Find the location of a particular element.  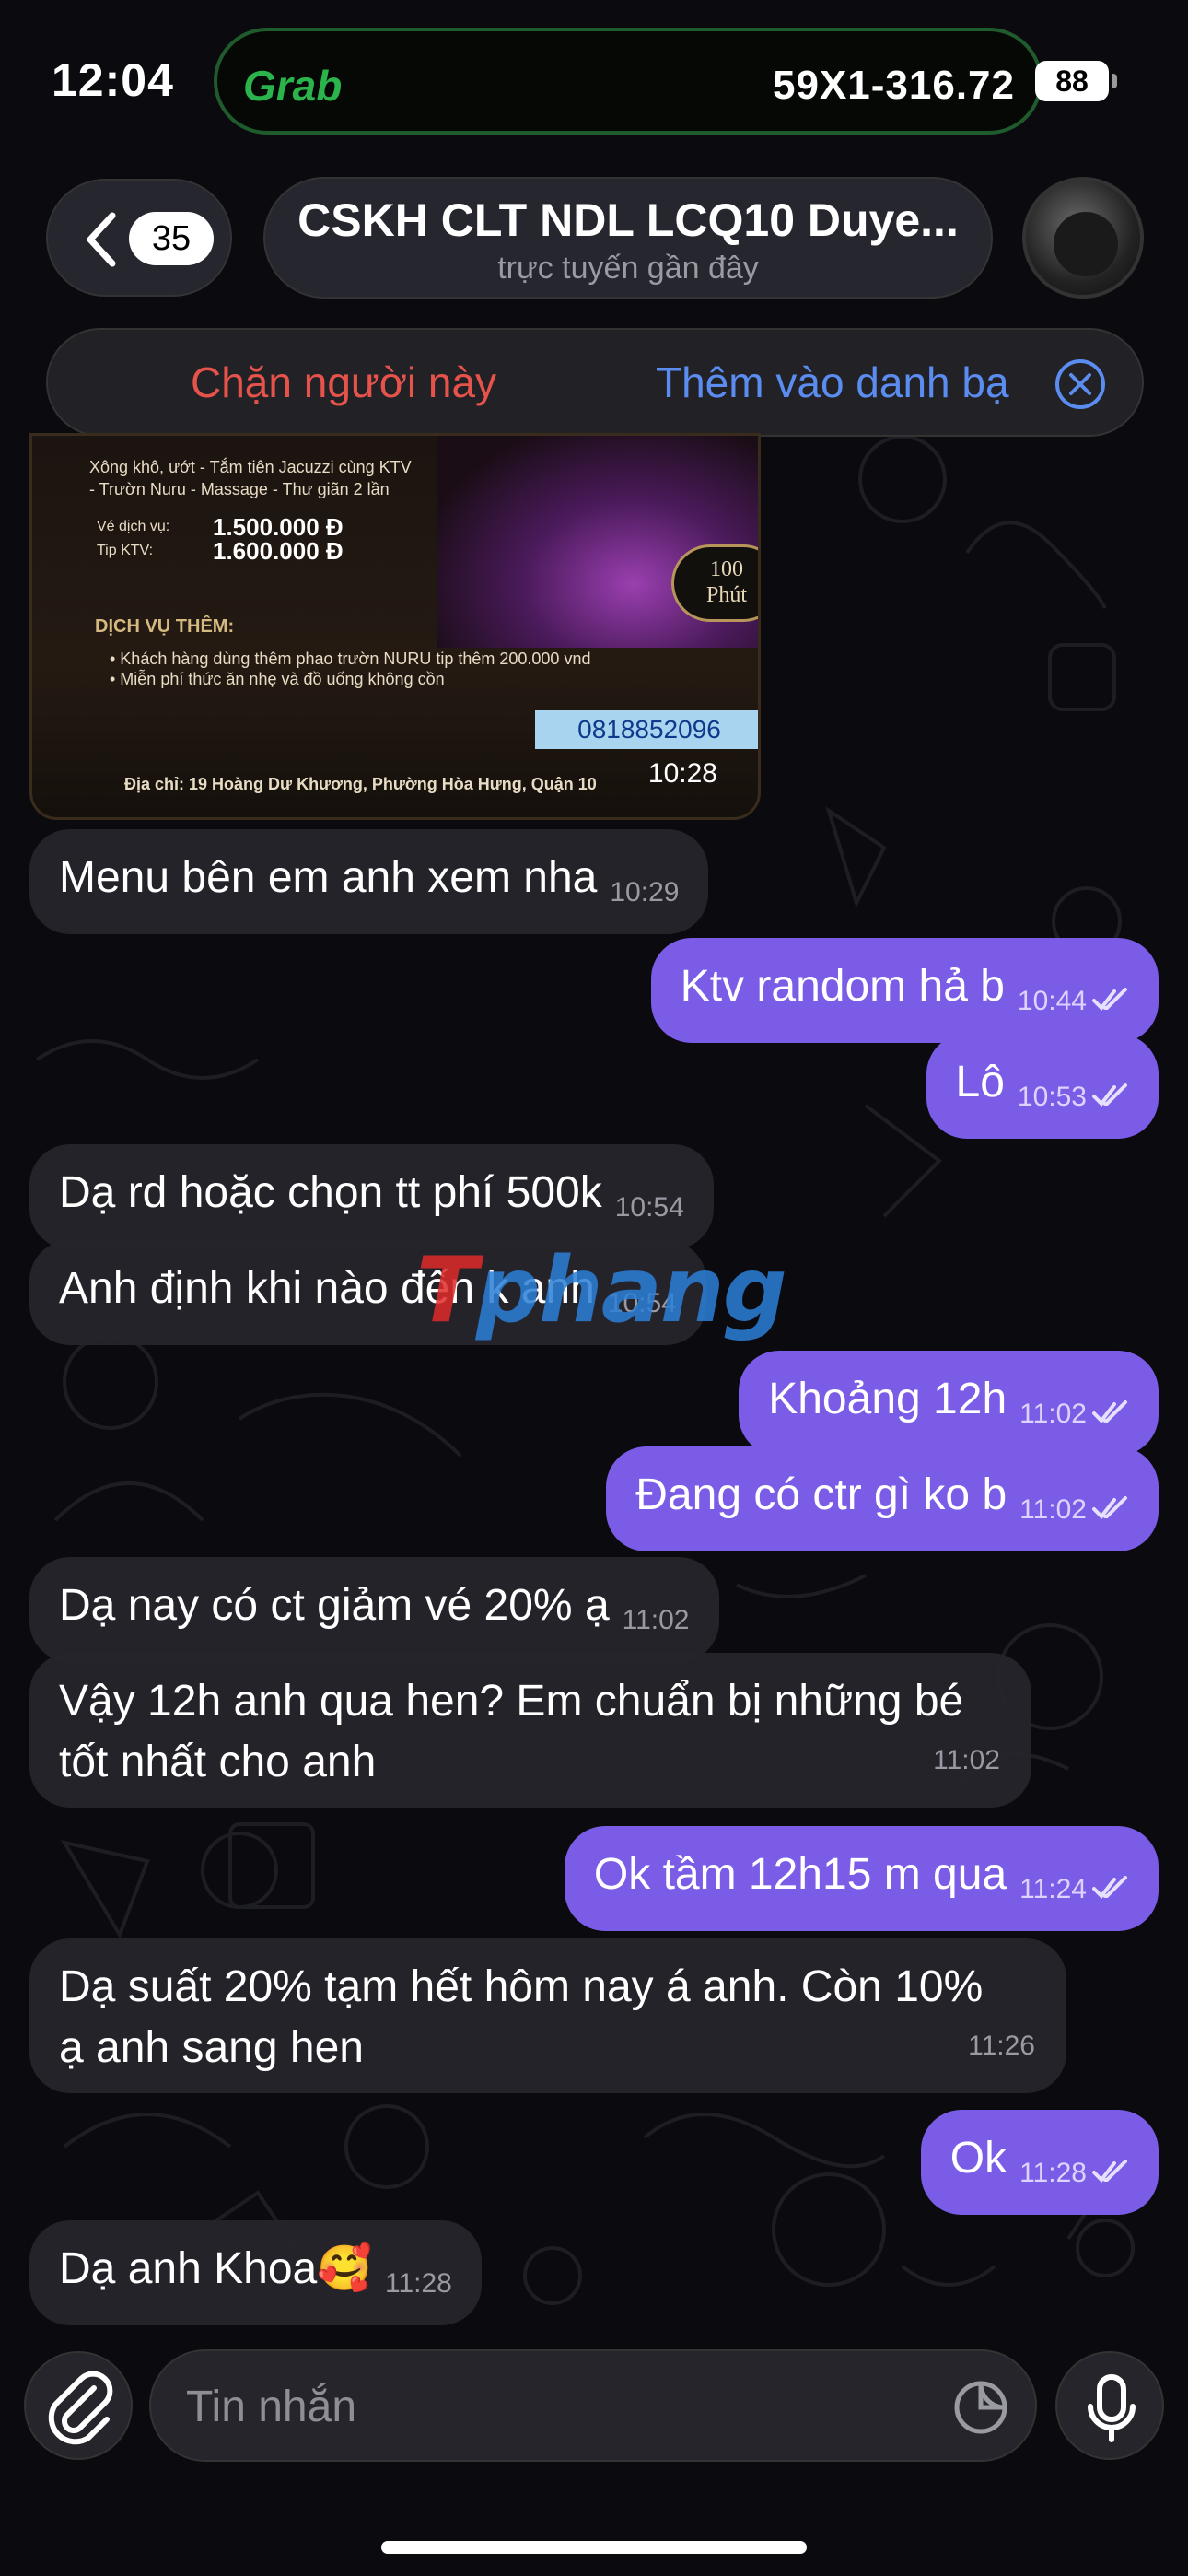

live-activity-pill: Grab 59X1-316.72 is located at coordinates (628, 81).